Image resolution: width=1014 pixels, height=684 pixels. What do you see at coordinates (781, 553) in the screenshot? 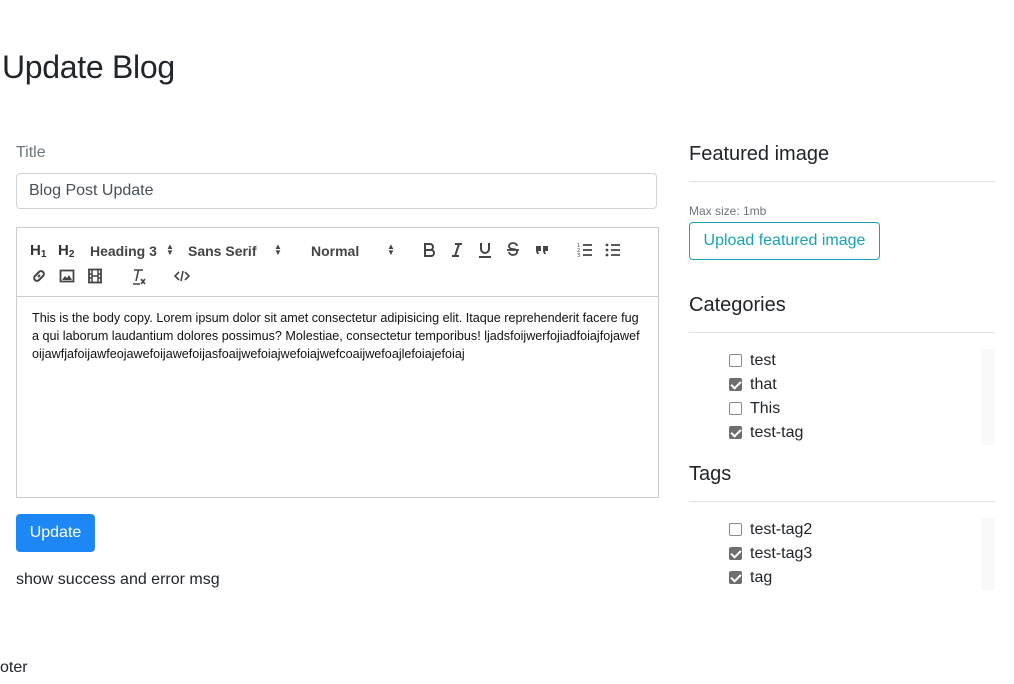
I see `tag-label: test-tag3` at bounding box center [781, 553].